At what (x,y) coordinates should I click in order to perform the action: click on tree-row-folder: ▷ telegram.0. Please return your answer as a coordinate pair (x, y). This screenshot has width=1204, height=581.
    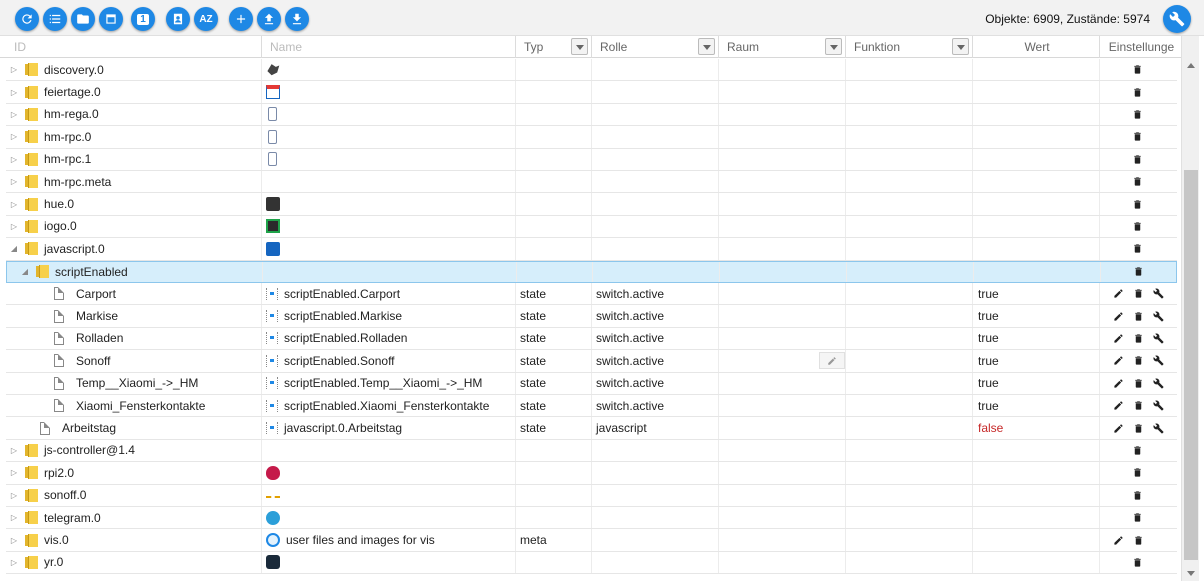
    Looking at the image, I should click on (591, 518).